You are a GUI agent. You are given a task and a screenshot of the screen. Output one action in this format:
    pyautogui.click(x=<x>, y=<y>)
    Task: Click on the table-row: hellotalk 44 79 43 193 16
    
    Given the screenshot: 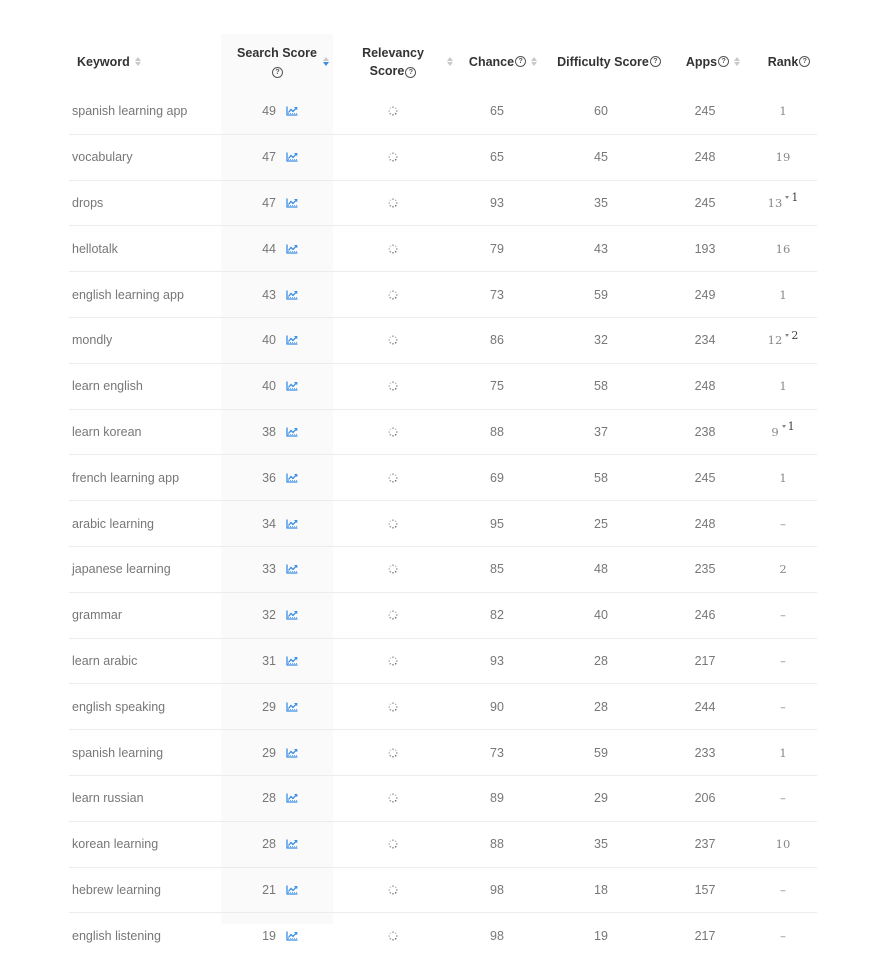 What is the action you would take?
    pyautogui.click(x=443, y=249)
    